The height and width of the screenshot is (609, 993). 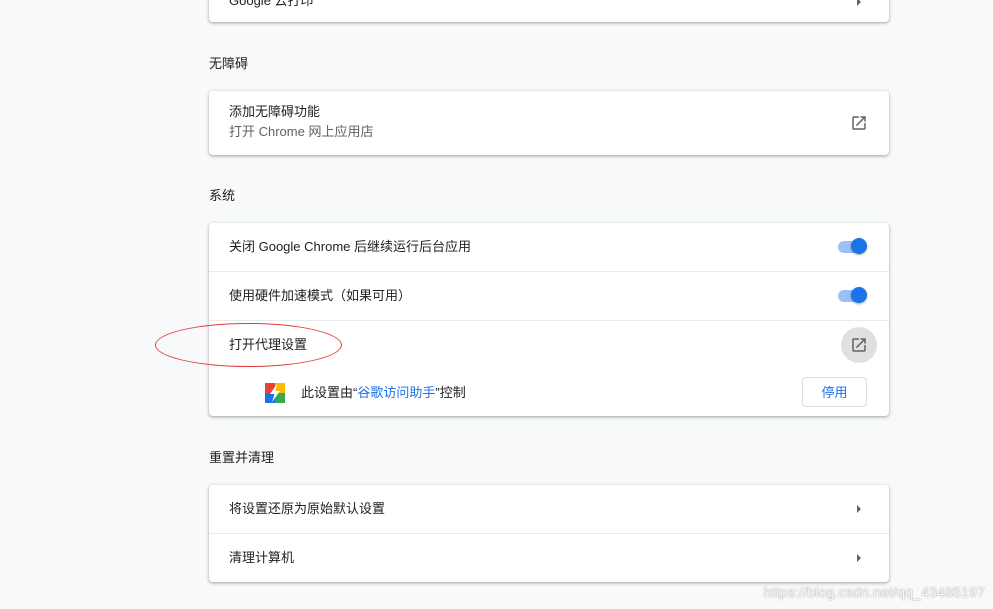 I want to click on watermark-text: https://blog.csdn.net/qq_43485197, so click(x=874, y=592).